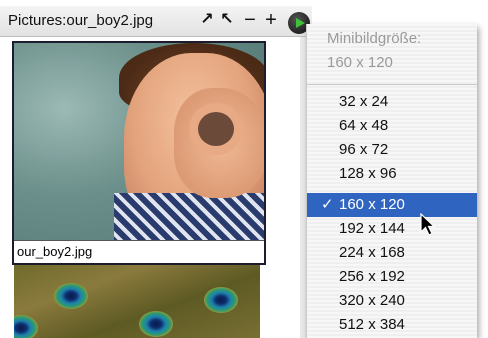 The height and width of the screenshot is (338, 488). Describe the element at coordinates (207, 20) in the screenshot. I see `expand-up-right-icon: ↗` at that location.